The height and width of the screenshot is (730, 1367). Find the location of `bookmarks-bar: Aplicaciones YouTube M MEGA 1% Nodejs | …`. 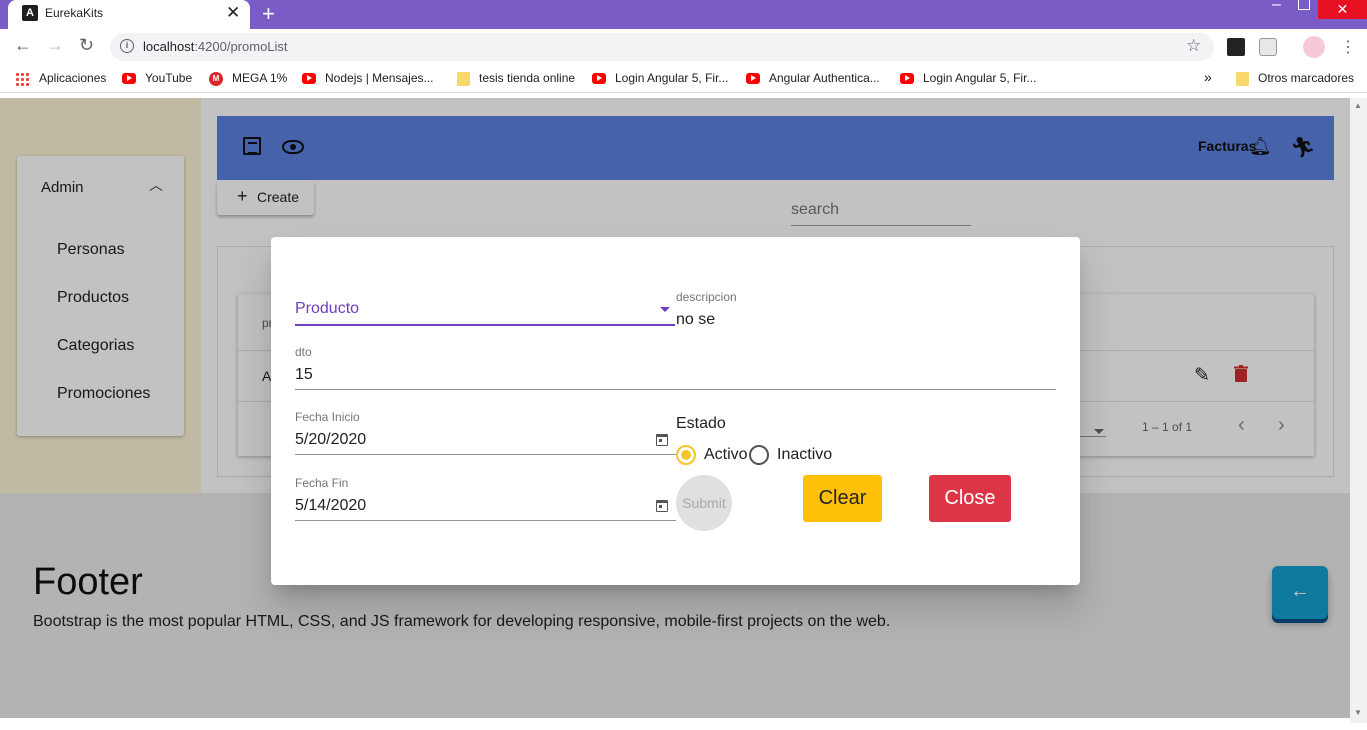

bookmarks-bar: Aplicaciones YouTube M MEGA 1% Nodejs | … is located at coordinates (683, 79).